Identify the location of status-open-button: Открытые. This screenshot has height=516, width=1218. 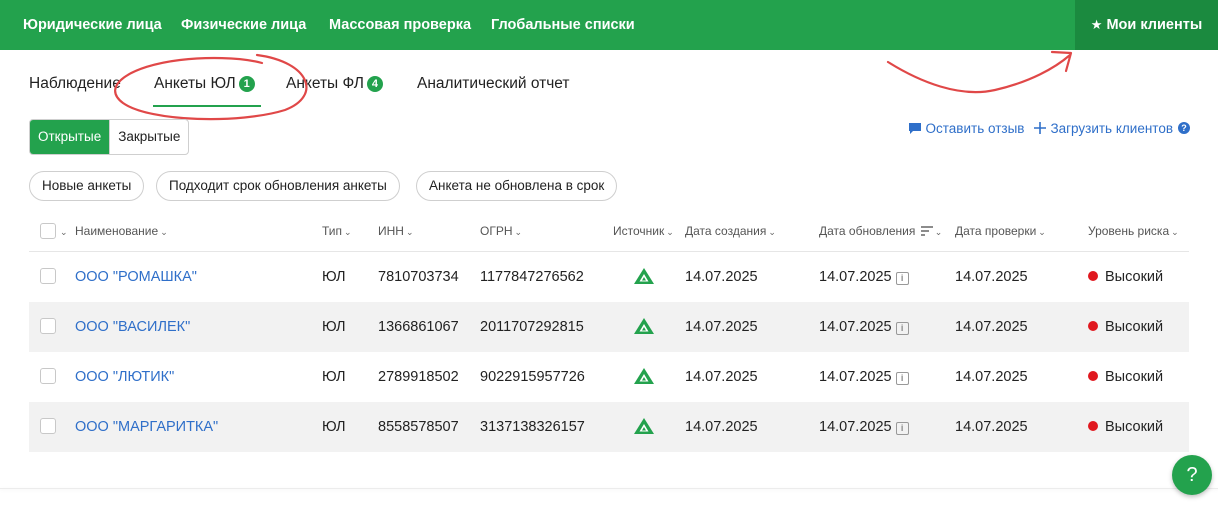
(70, 137).